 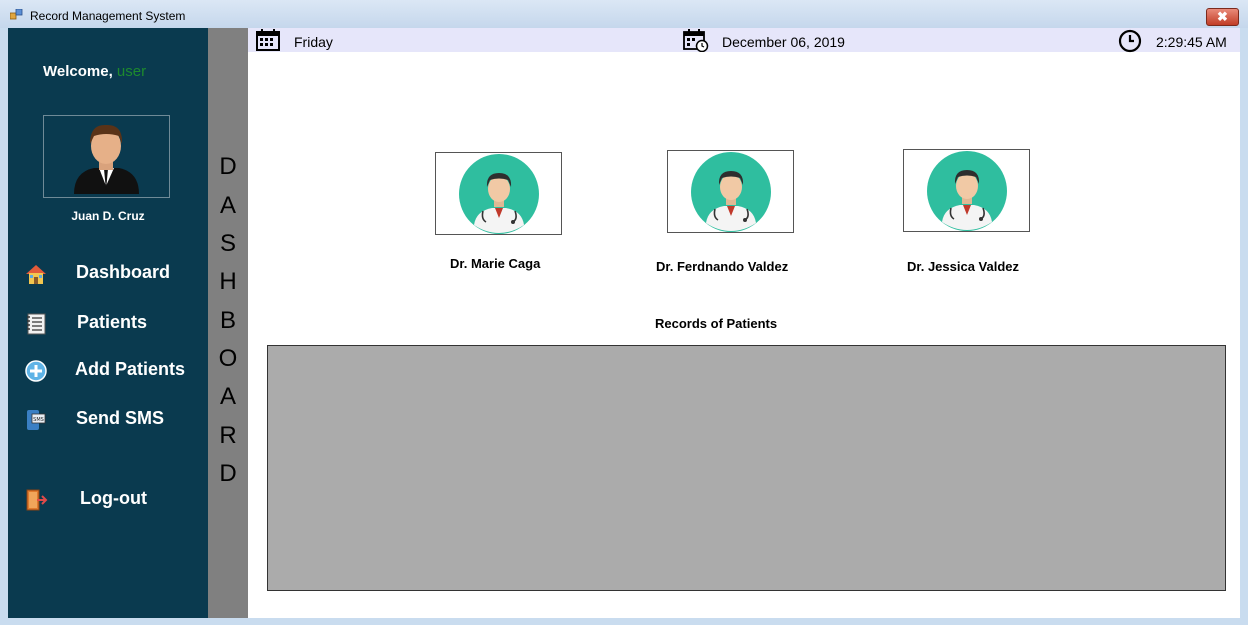 What do you see at coordinates (108, 216) in the screenshot?
I see `user-name: Juan D. Cruz` at bounding box center [108, 216].